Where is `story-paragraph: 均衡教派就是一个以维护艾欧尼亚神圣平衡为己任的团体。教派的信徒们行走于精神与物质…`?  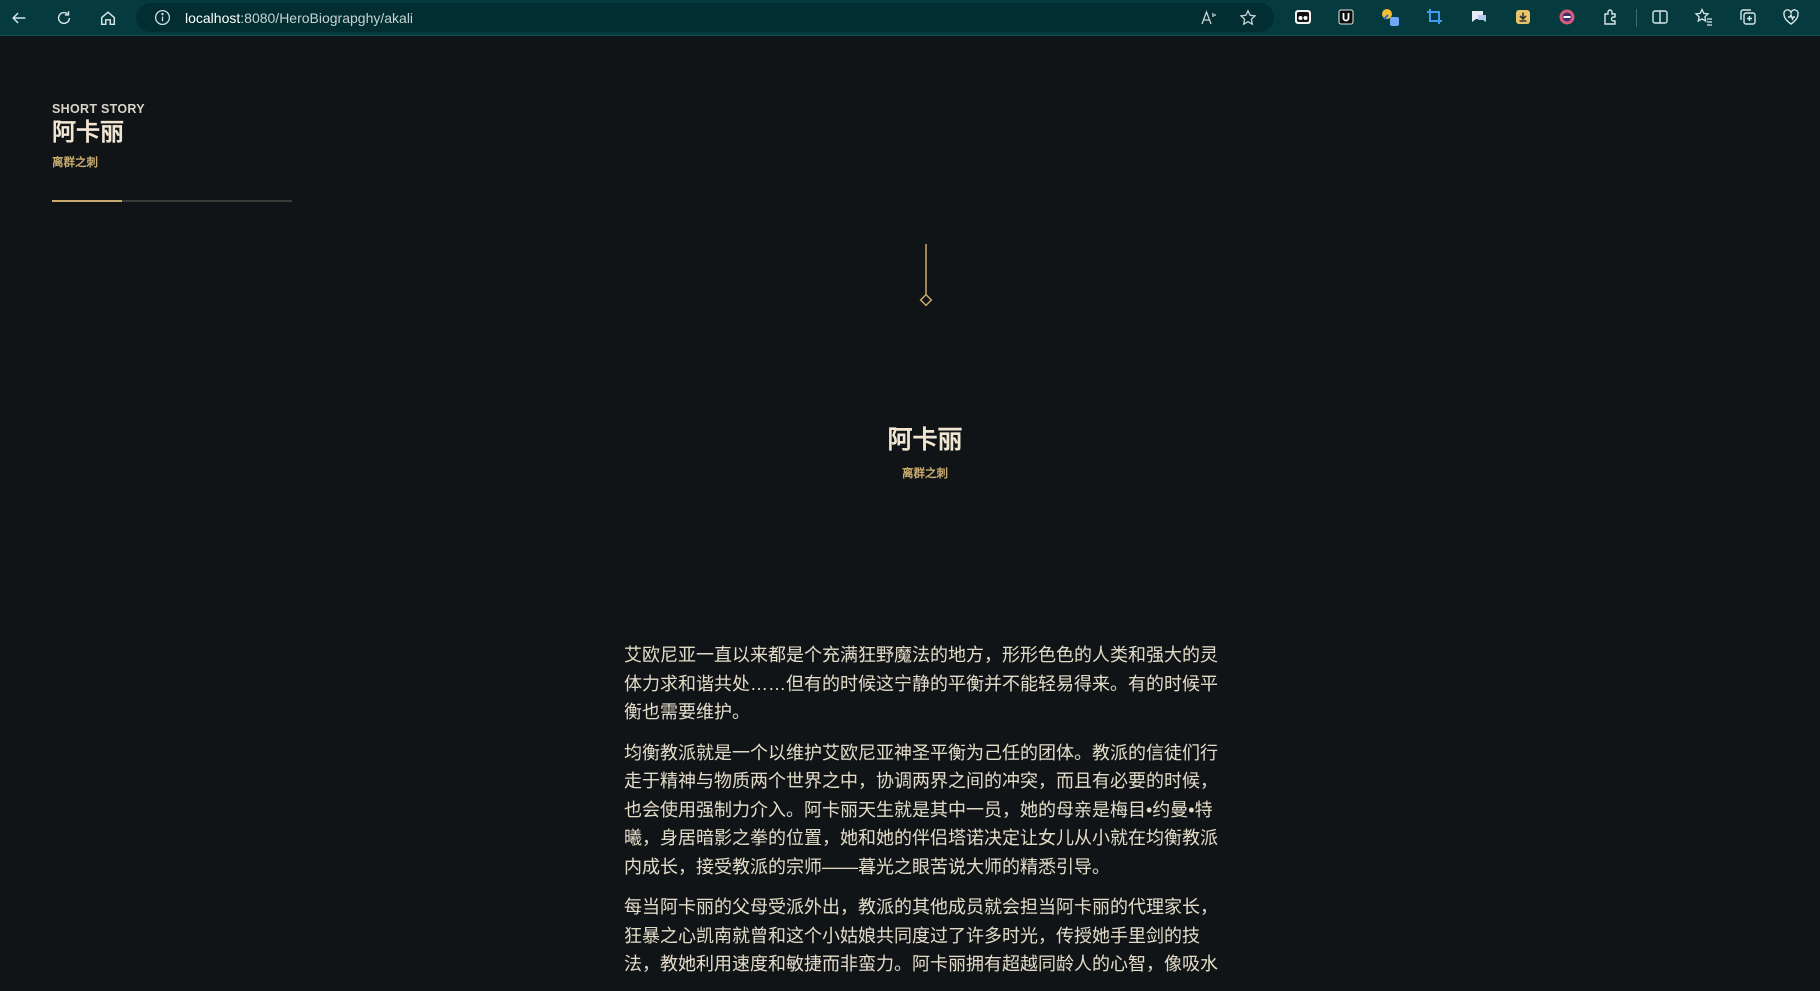
story-paragraph: 均衡教派就是一个以维护艾欧尼亚神圣平衡为己任的团体。教派的信徒们行走于精神与物质… is located at coordinates (921, 809).